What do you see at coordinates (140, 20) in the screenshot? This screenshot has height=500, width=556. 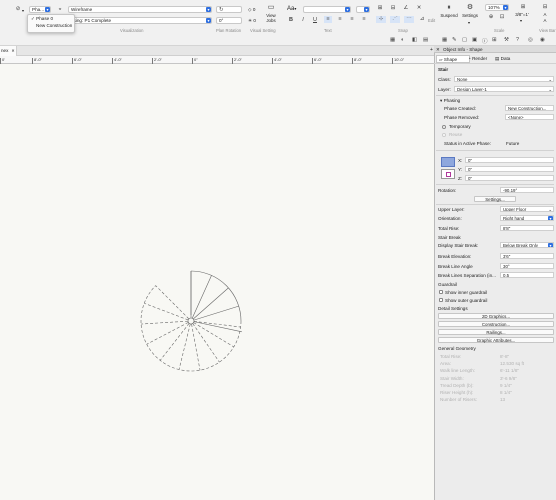 I see `phase-filter-select: asing: P1 Complete ▾` at bounding box center [140, 20].